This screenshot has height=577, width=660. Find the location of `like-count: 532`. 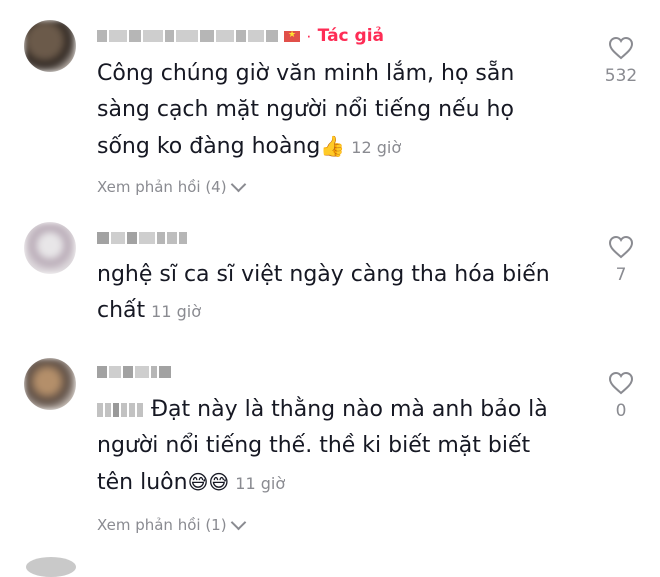

like-count: 532 is located at coordinates (621, 76).